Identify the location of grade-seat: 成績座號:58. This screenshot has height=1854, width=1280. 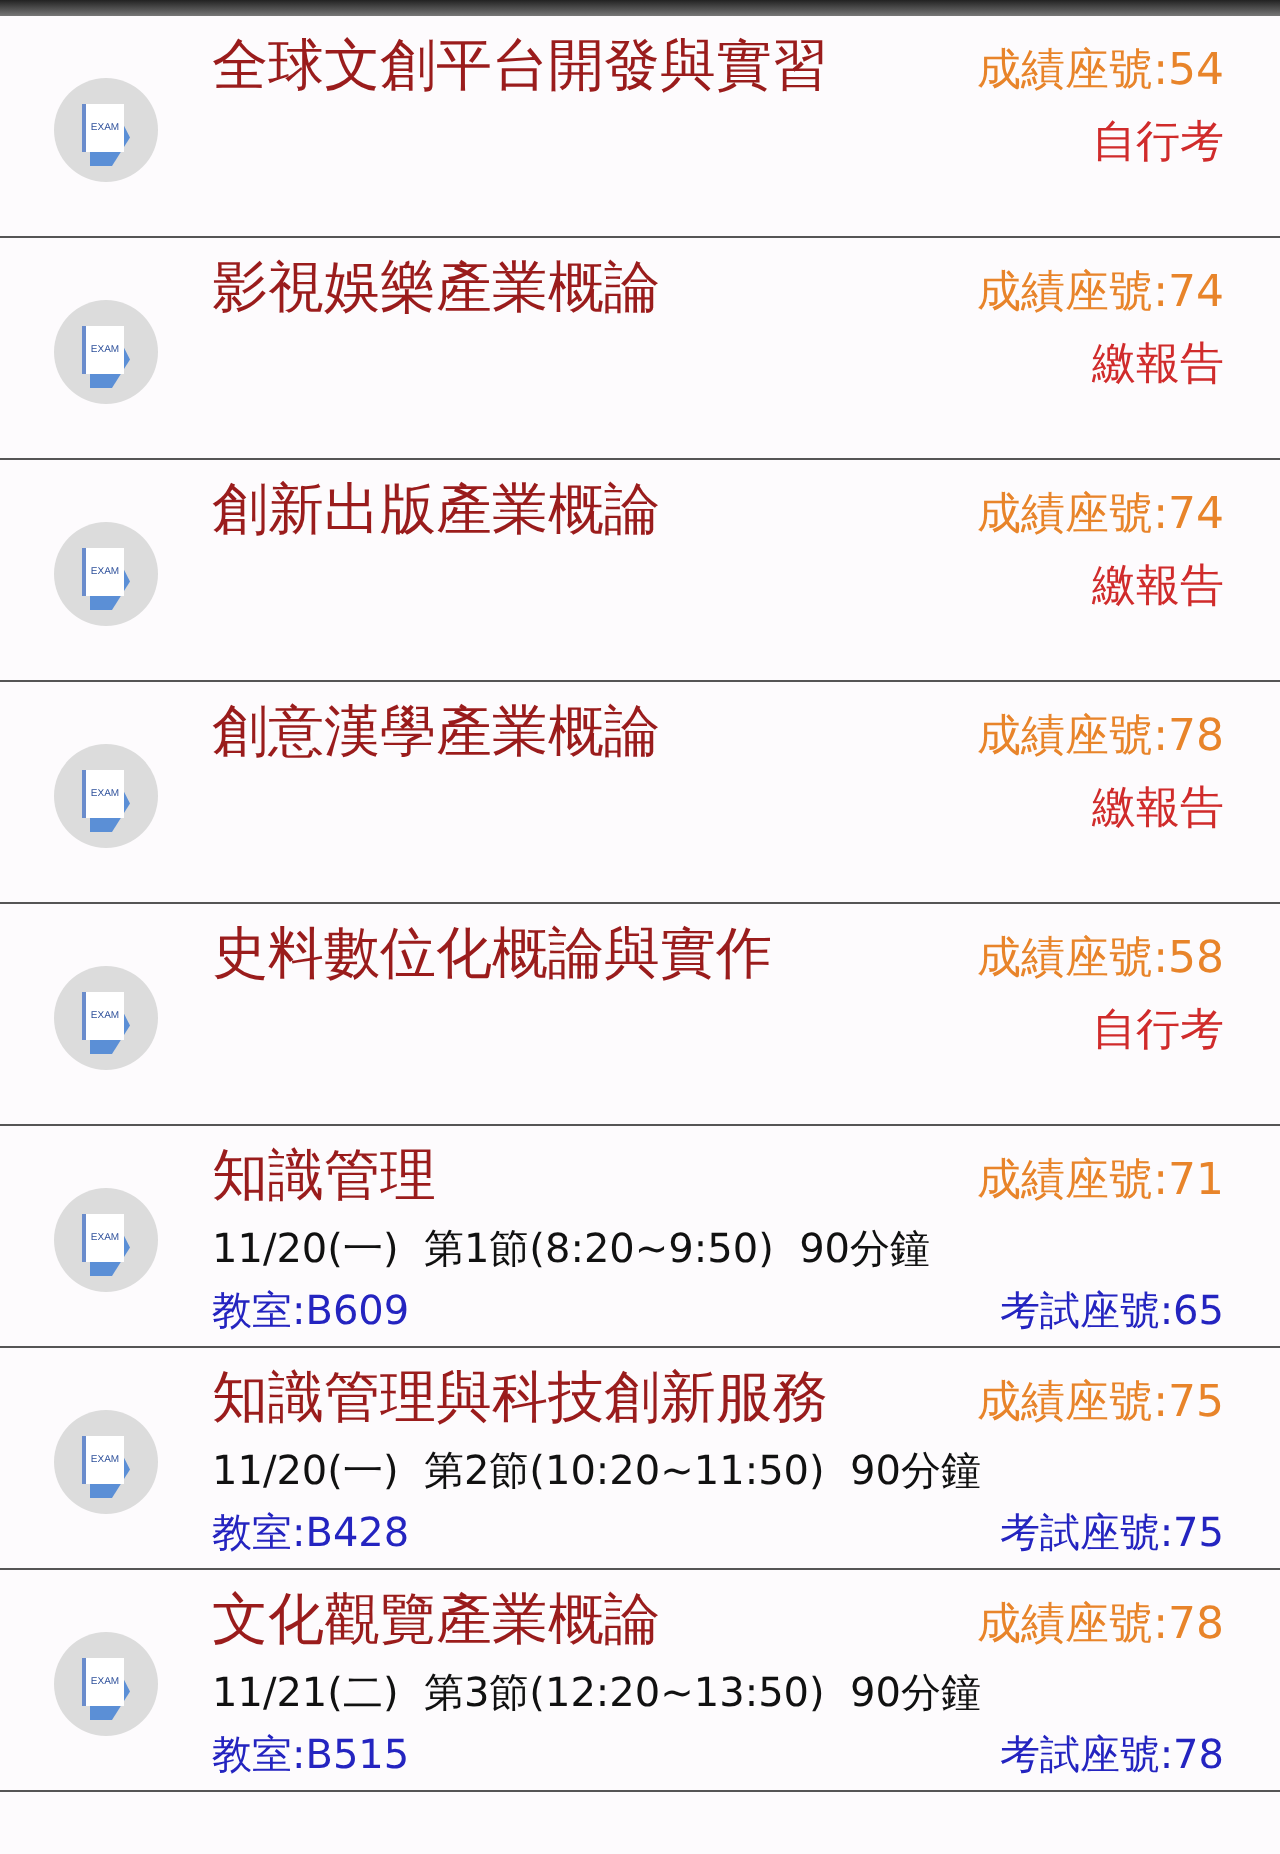
(1100, 958).